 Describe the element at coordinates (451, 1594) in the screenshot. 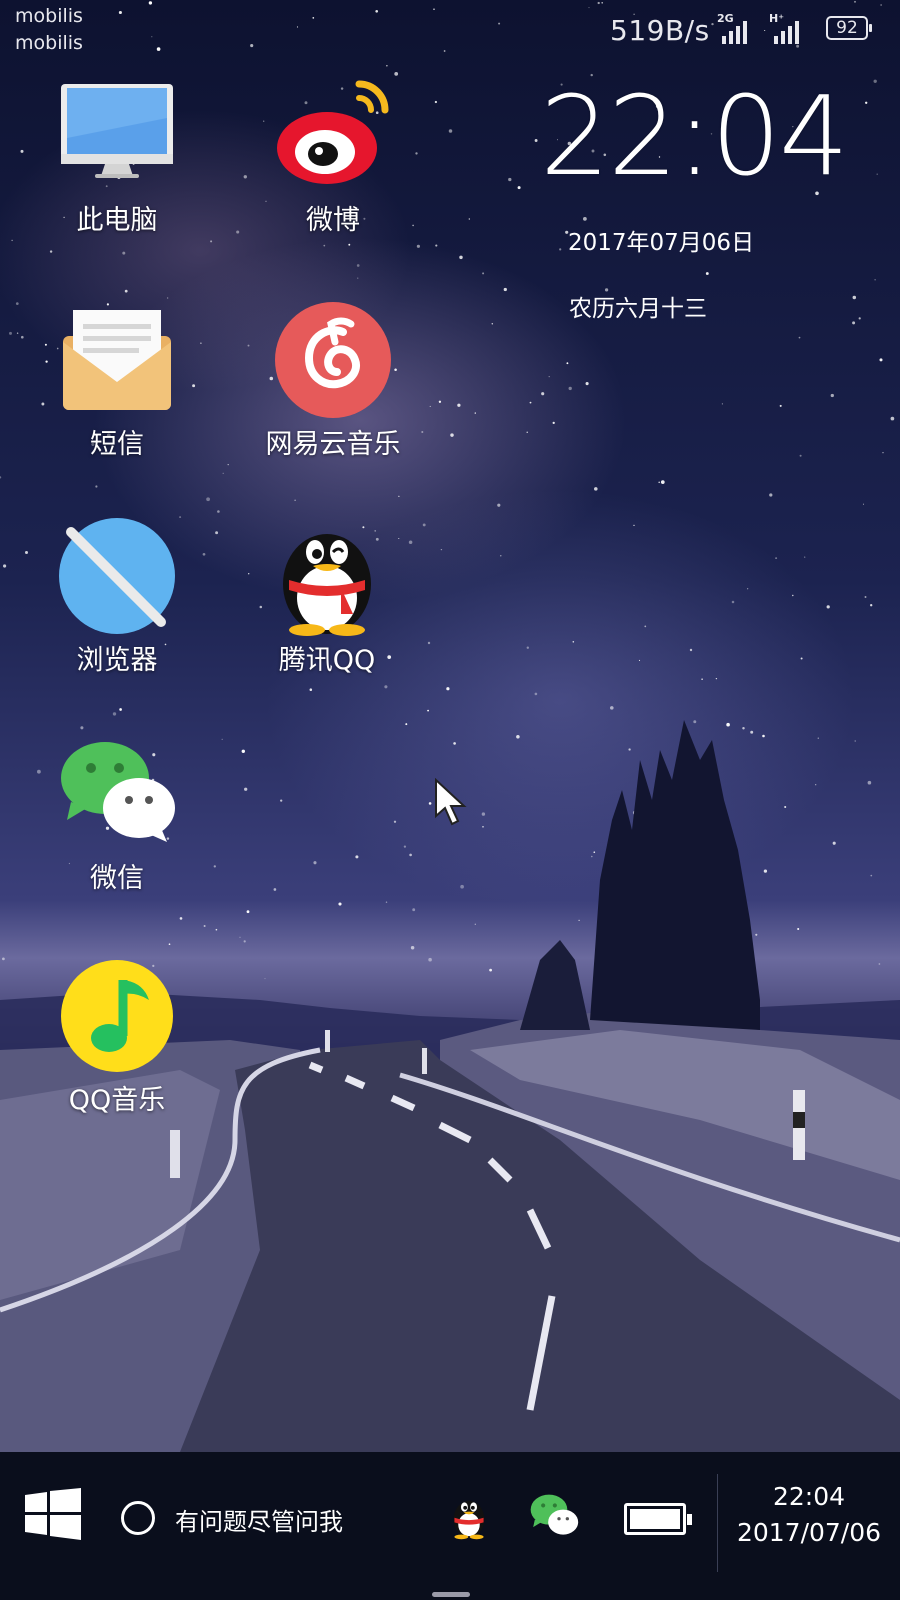

I see `navigation-handle` at that location.